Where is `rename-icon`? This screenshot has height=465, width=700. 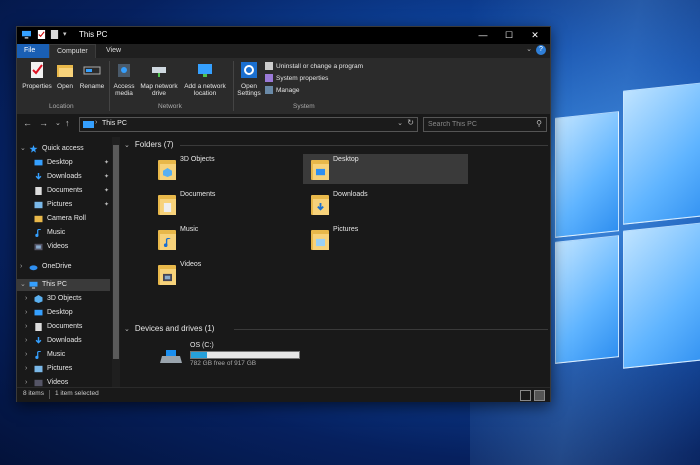
rename-icon is located at coordinates (92, 70).